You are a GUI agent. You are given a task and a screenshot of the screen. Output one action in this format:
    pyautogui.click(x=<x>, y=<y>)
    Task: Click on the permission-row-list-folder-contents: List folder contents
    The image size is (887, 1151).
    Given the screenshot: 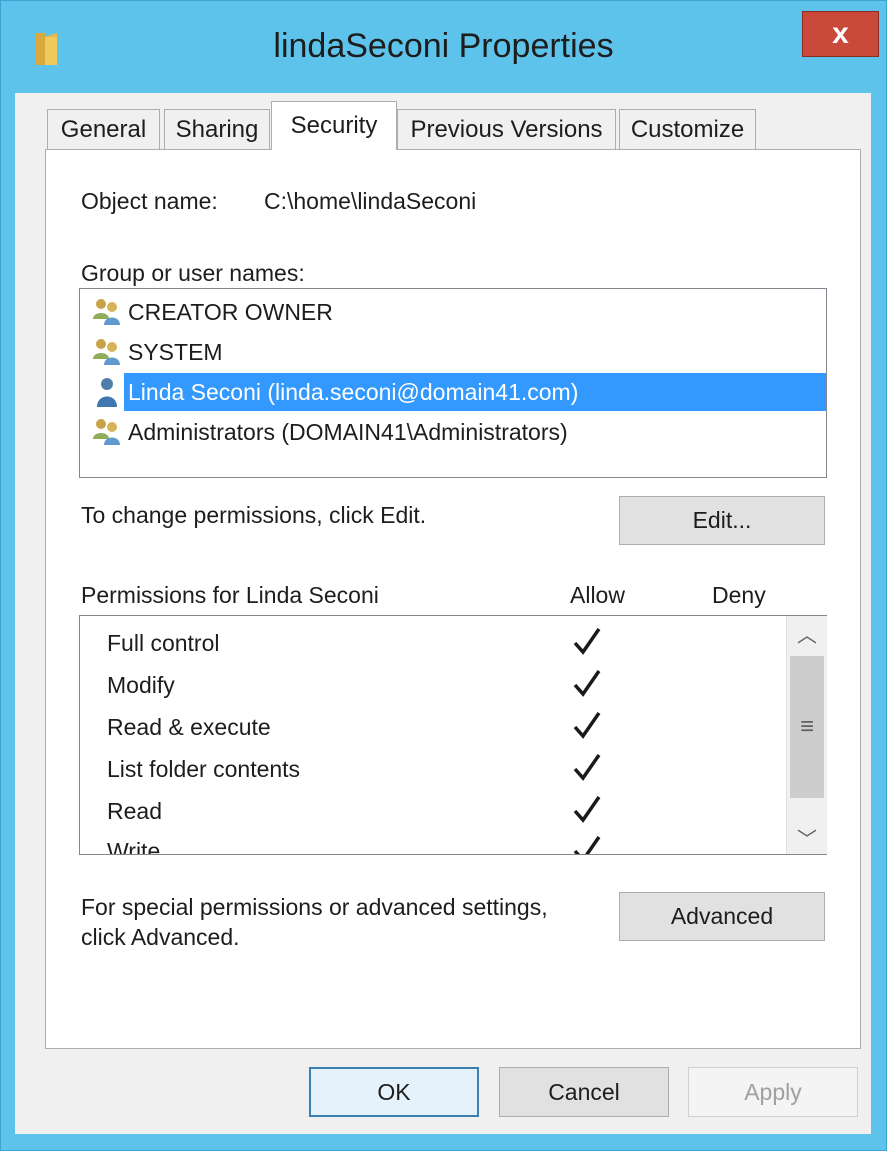 What is the action you would take?
    pyautogui.click(x=433, y=769)
    